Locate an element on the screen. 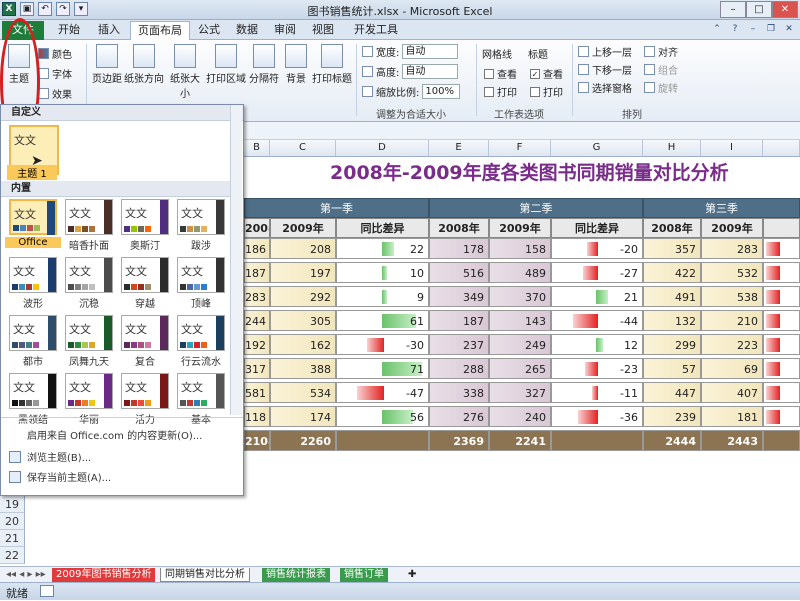 This screenshot has width=800, height=601. gridlines-print-check: 打印 is located at coordinates (500, 91).